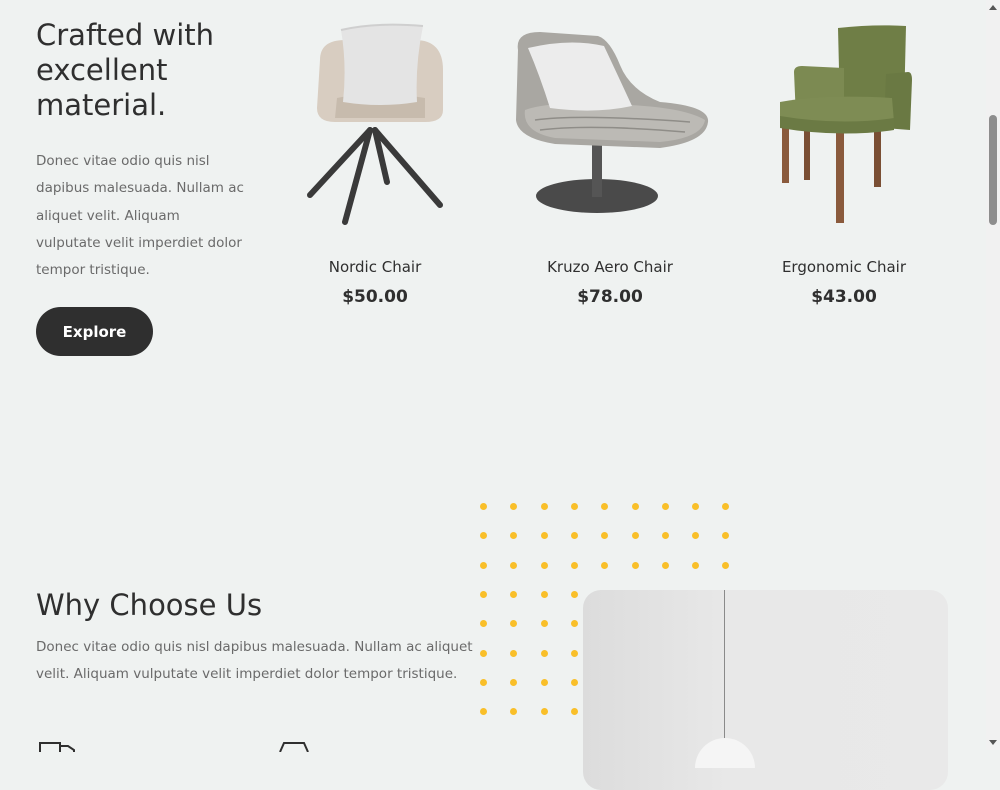  What do you see at coordinates (149, 605) in the screenshot?
I see `why-choose-us-title: Why Choose Us` at bounding box center [149, 605].